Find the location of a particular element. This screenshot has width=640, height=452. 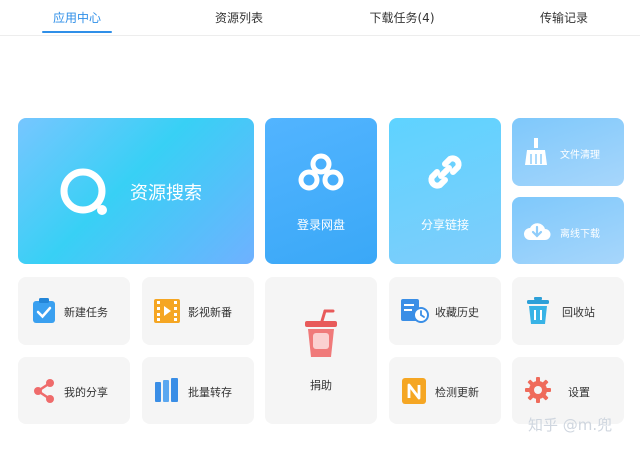

share-icon is located at coordinates (44, 391).